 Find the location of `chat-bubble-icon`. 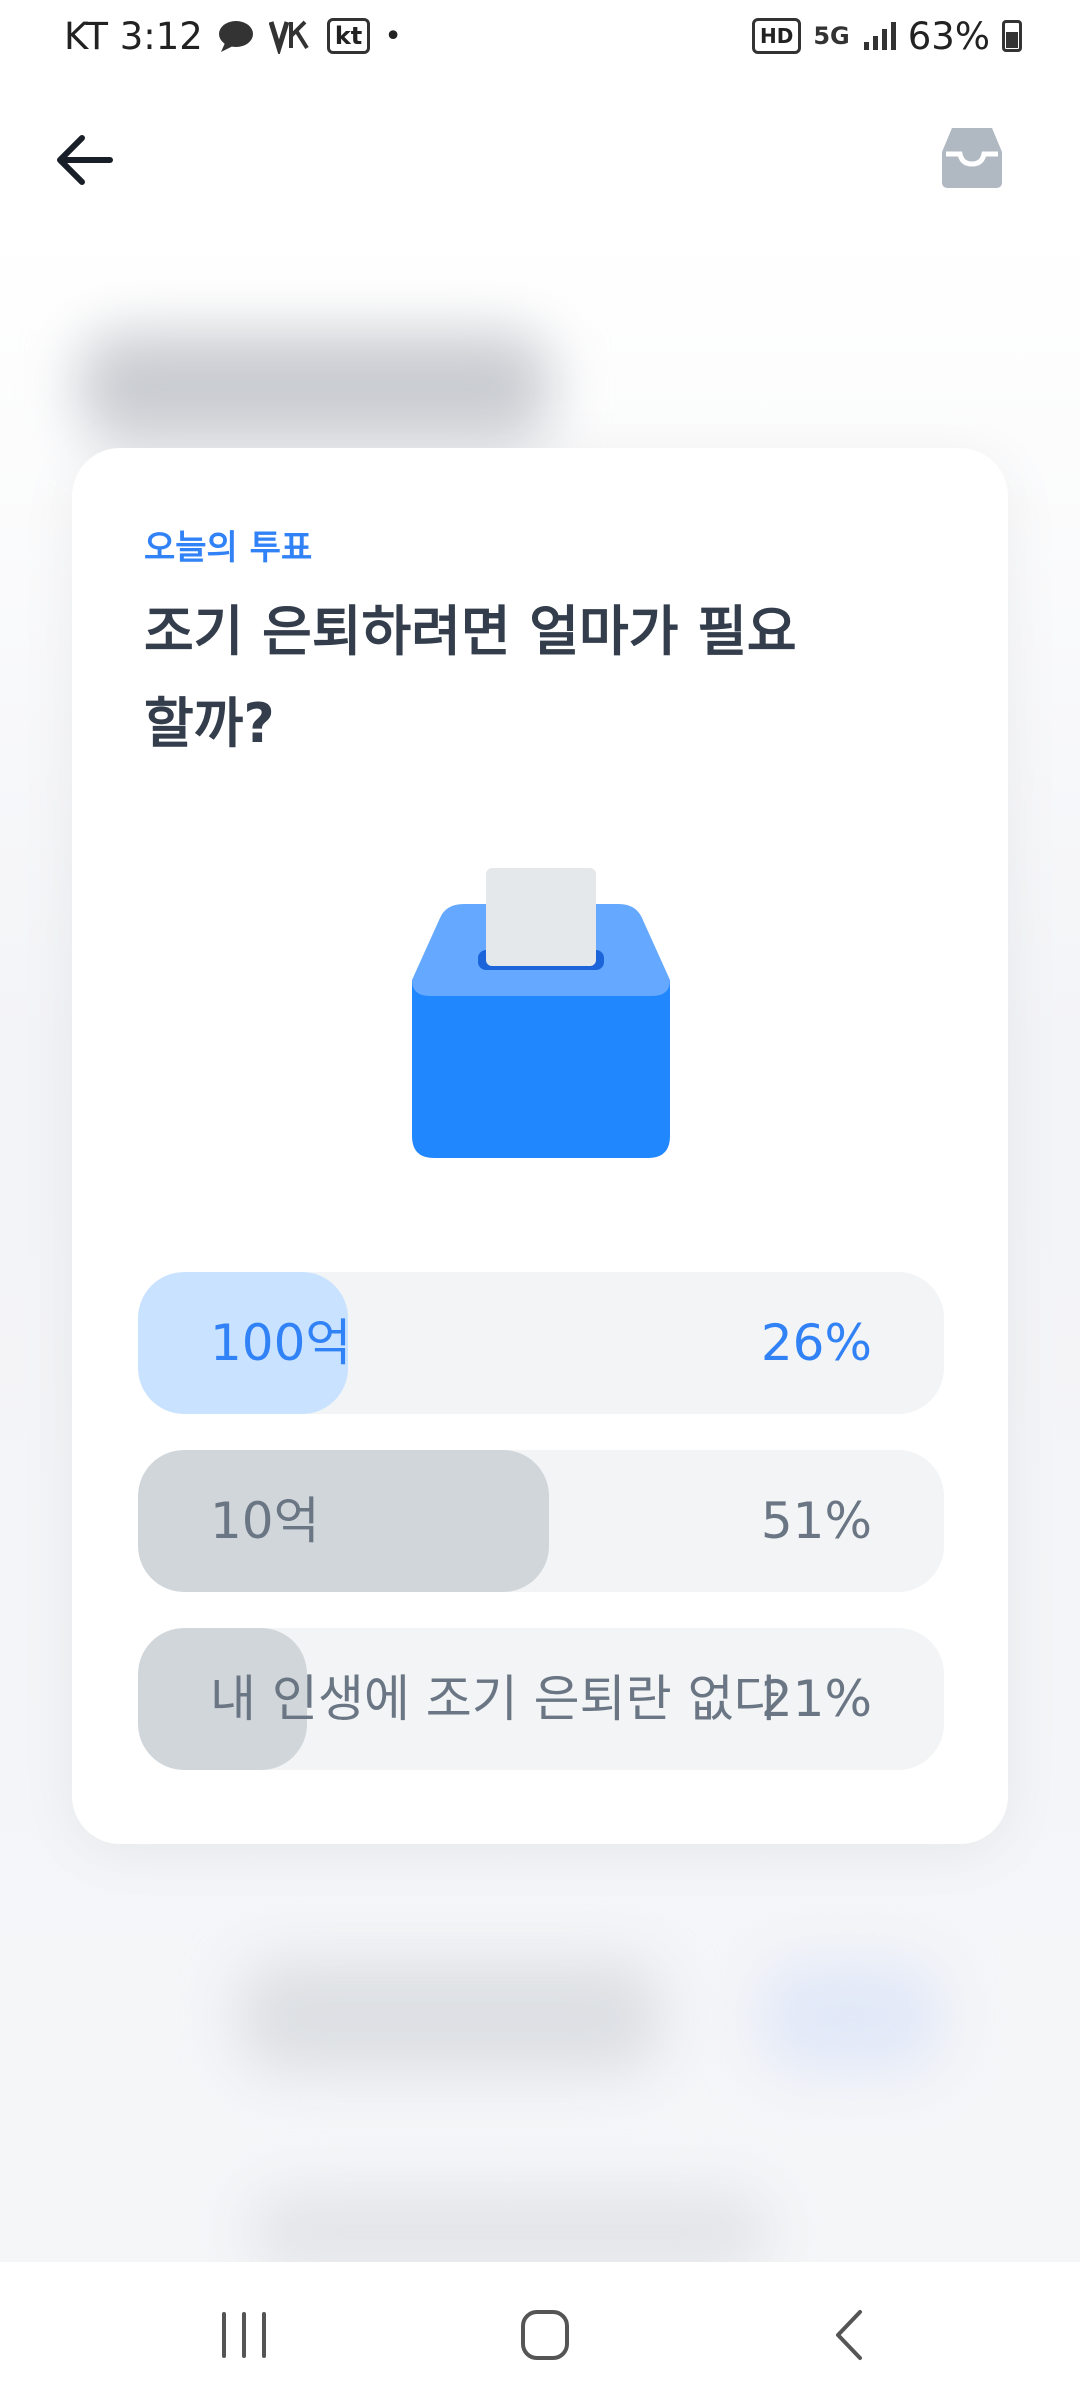

chat-bubble-icon is located at coordinates (235, 36).